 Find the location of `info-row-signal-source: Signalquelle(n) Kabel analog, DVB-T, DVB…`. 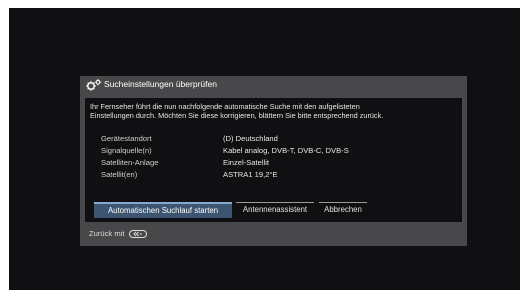

info-row-signal-source: Signalquelle(n) Kabel analog, DVB-T, DVB… is located at coordinates (271, 152).